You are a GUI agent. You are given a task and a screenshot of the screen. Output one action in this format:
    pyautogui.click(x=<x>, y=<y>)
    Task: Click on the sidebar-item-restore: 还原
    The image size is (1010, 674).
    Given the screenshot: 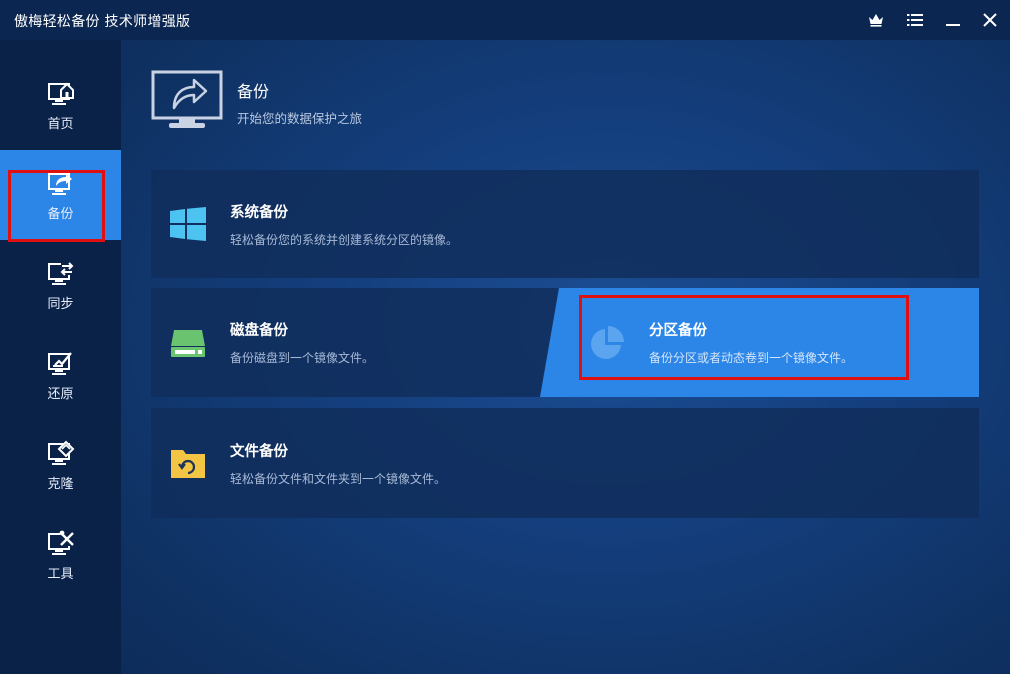 What is the action you would take?
    pyautogui.click(x=60, y=375)
    